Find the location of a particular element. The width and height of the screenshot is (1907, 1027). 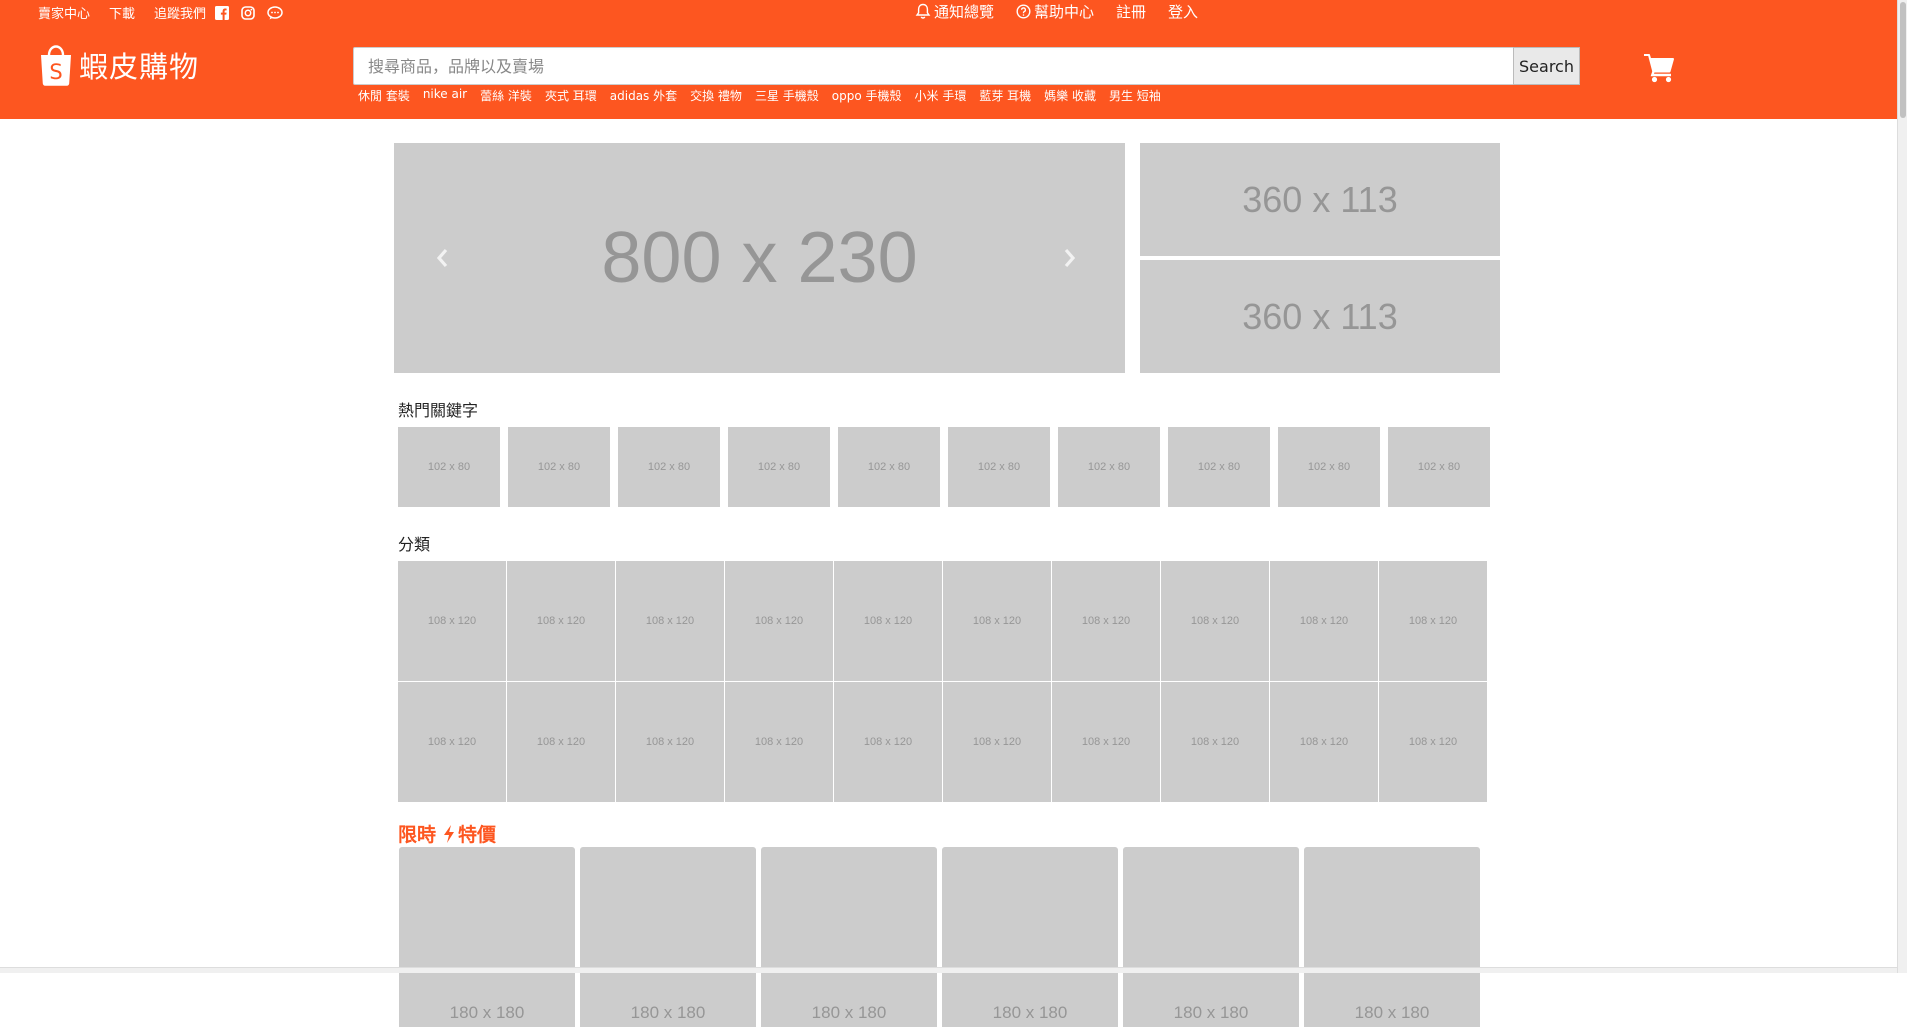

instagram-icon is located at coordinates (248, 12).